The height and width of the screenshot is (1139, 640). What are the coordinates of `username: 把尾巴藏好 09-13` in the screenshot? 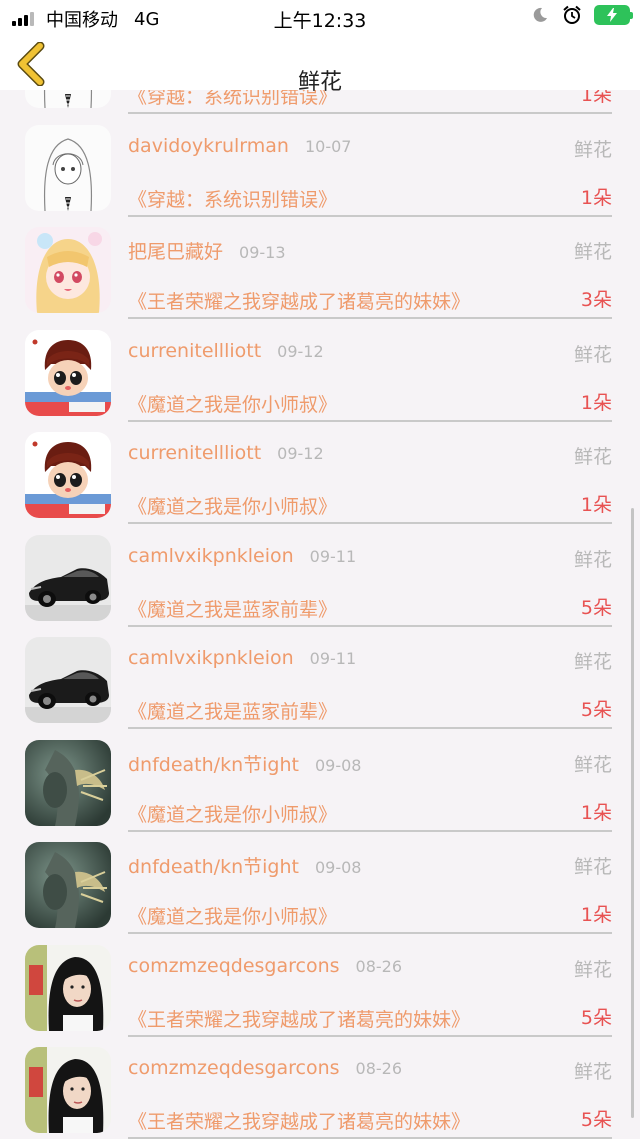 It's located at (207, 250).